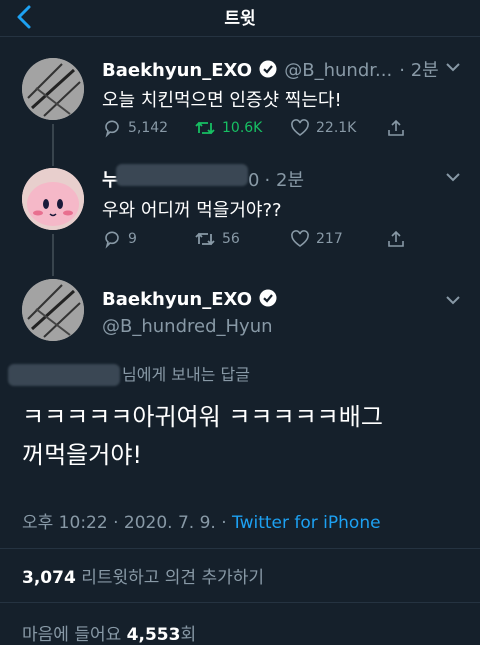  Describe the element at coordinates (148, 128) in the screenshot. I see `reply-count: 5,142` at that location.